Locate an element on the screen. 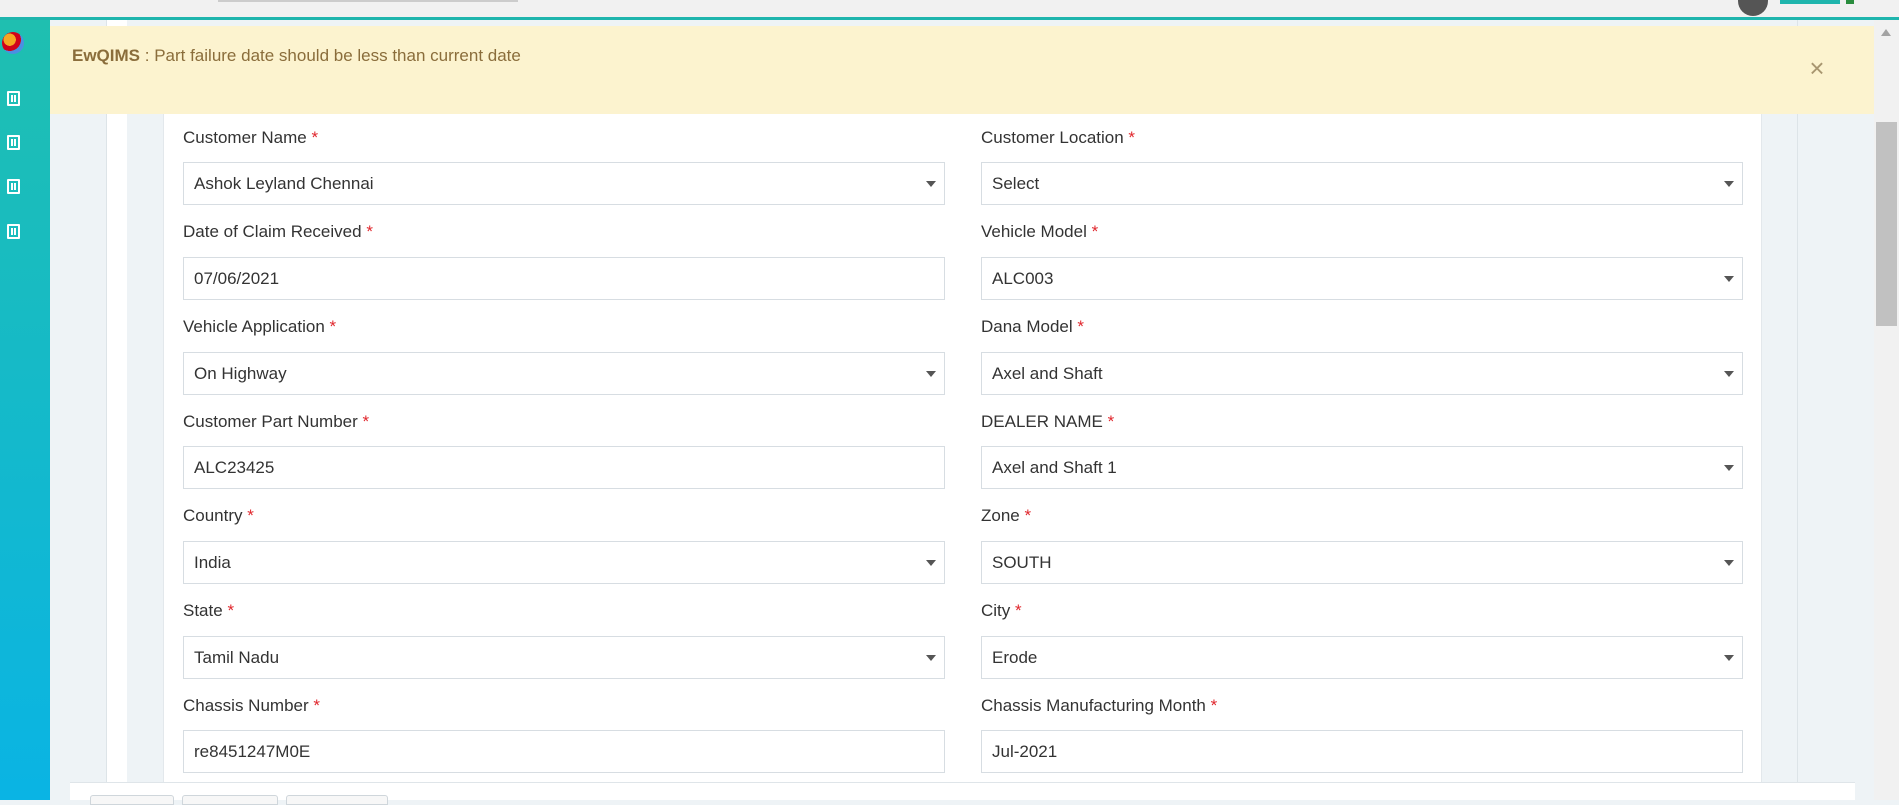  vehicle-model-select: ALC003 is located at coordinates (1362, 278).